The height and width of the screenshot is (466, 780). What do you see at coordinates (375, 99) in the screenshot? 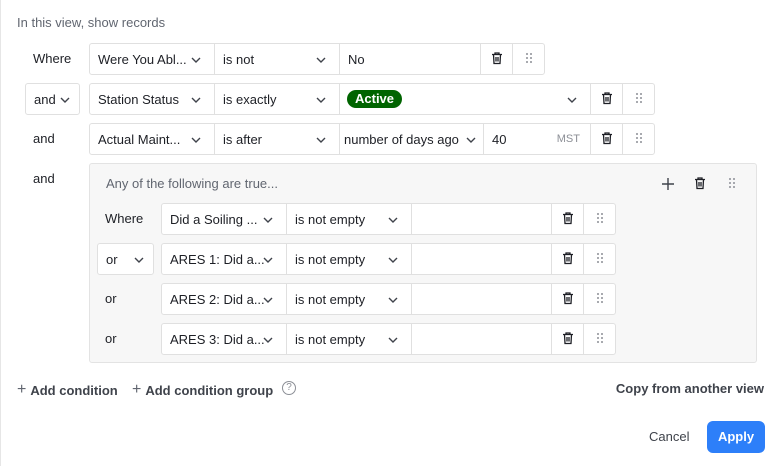
I see `status-badge: Active` at bounding box center [375, 99].